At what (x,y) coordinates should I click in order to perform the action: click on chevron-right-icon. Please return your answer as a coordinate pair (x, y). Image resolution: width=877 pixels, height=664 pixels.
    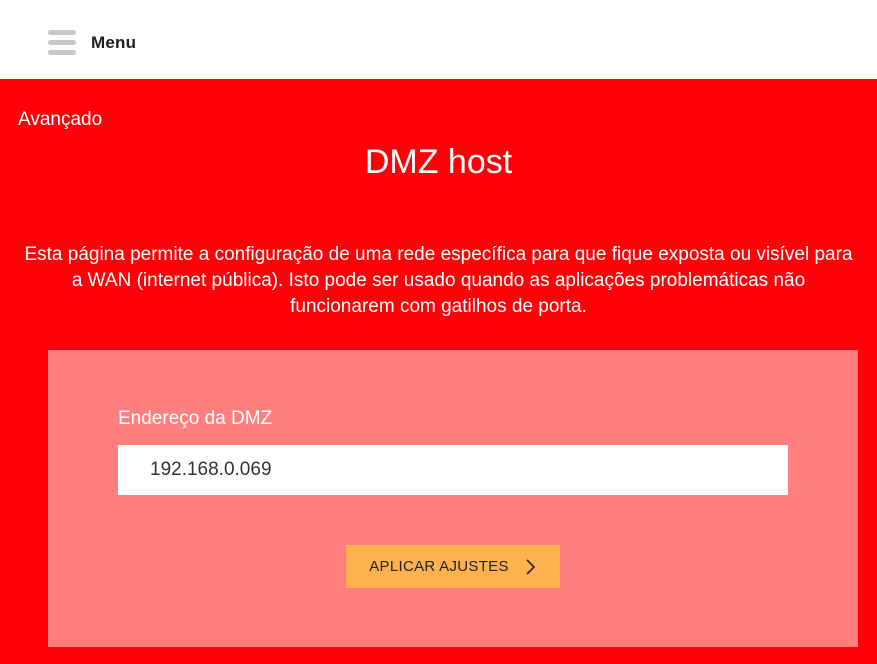
    Looking at the image, I should click on (530, 566).